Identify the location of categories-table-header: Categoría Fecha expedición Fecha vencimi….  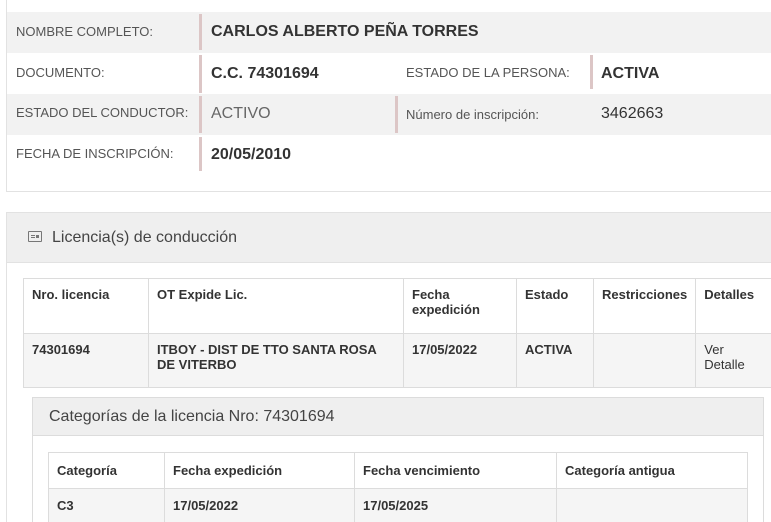
(398, 470).